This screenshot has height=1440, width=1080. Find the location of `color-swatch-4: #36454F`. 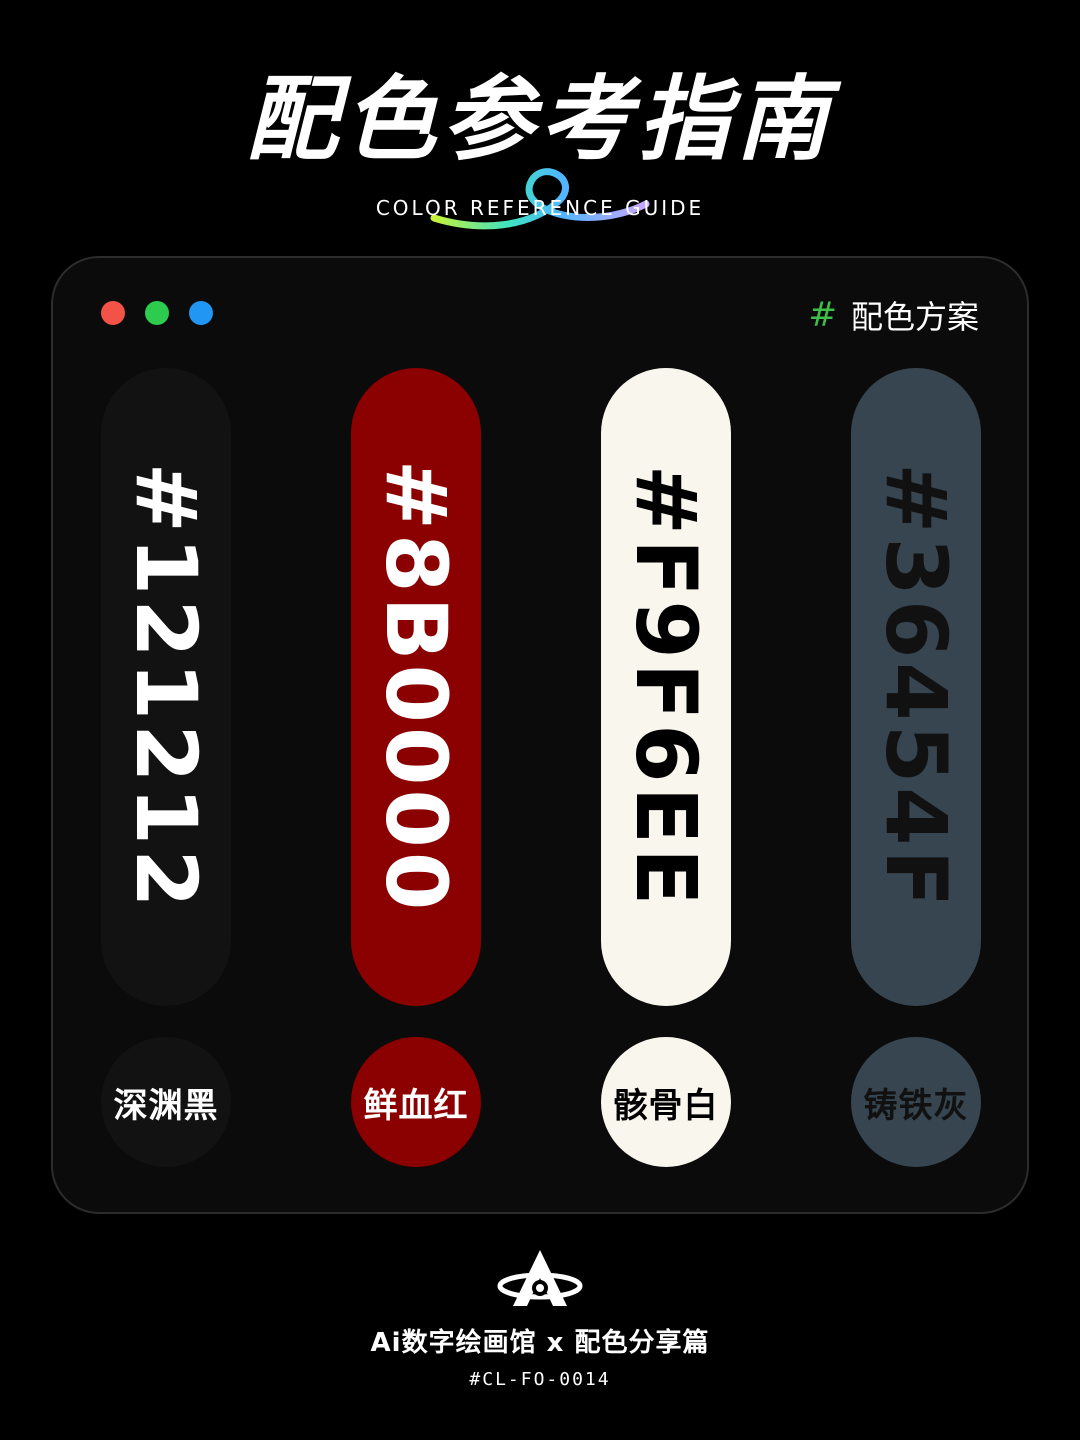

color-swatch-4: #36454F is located at coordinates (916, 687).